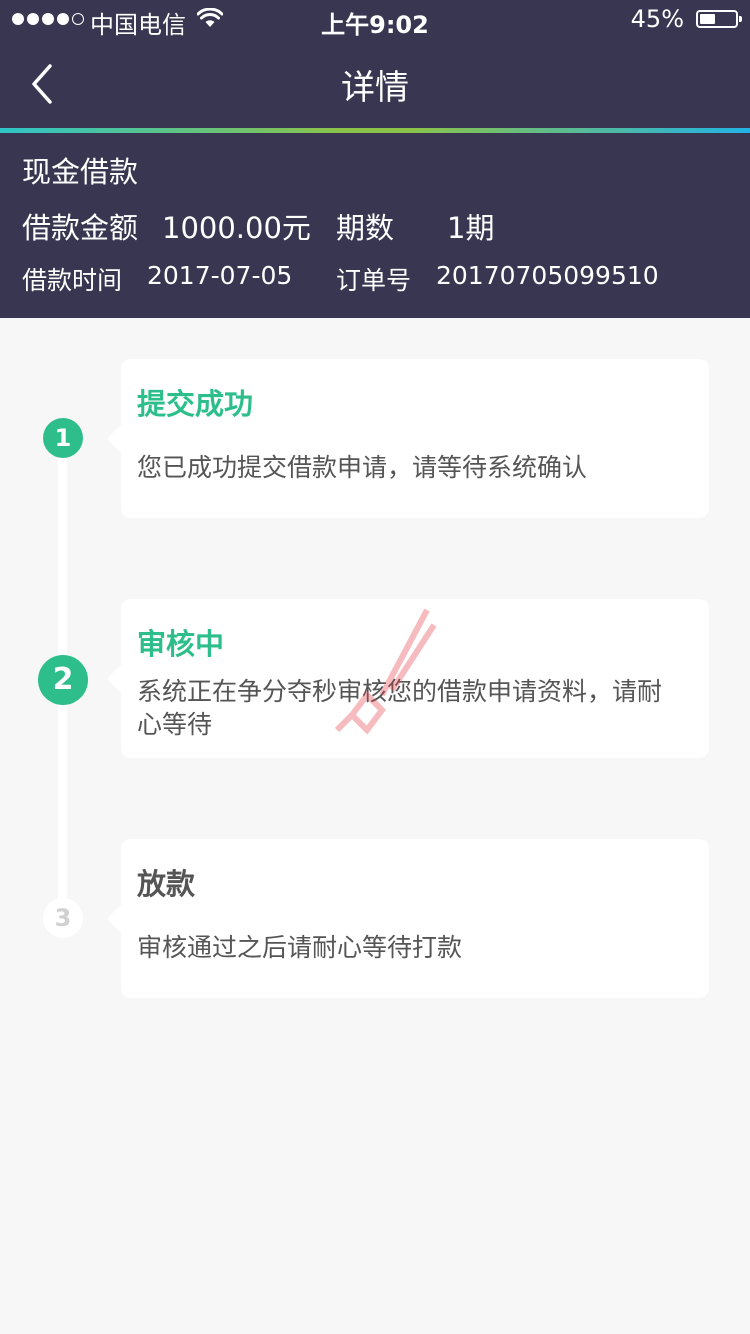 The width and height of the screenshot is (750, 1334). I want to click on header: 中国电信 上午9:02 45% 详情, so click(375, 64).